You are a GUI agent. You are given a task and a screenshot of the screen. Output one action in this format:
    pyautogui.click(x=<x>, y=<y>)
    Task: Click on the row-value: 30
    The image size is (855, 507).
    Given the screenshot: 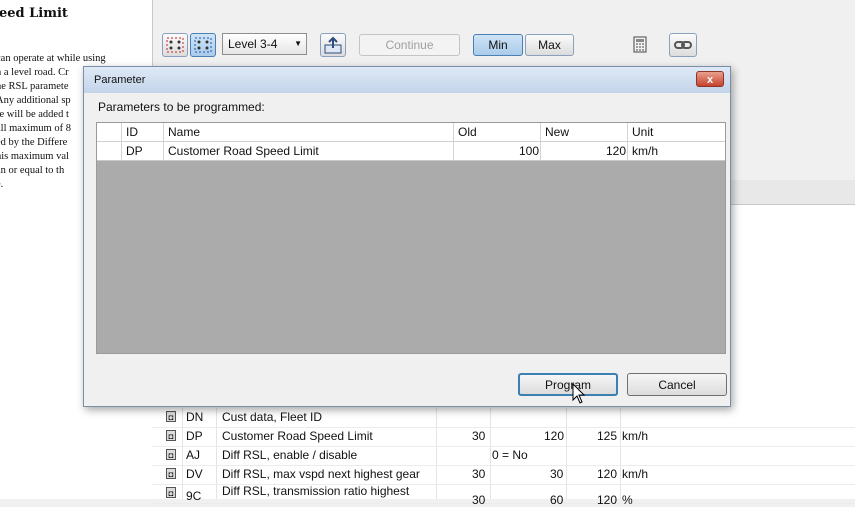 What is the action you would take?
    pyautogui.click(x=557, y=474)
    